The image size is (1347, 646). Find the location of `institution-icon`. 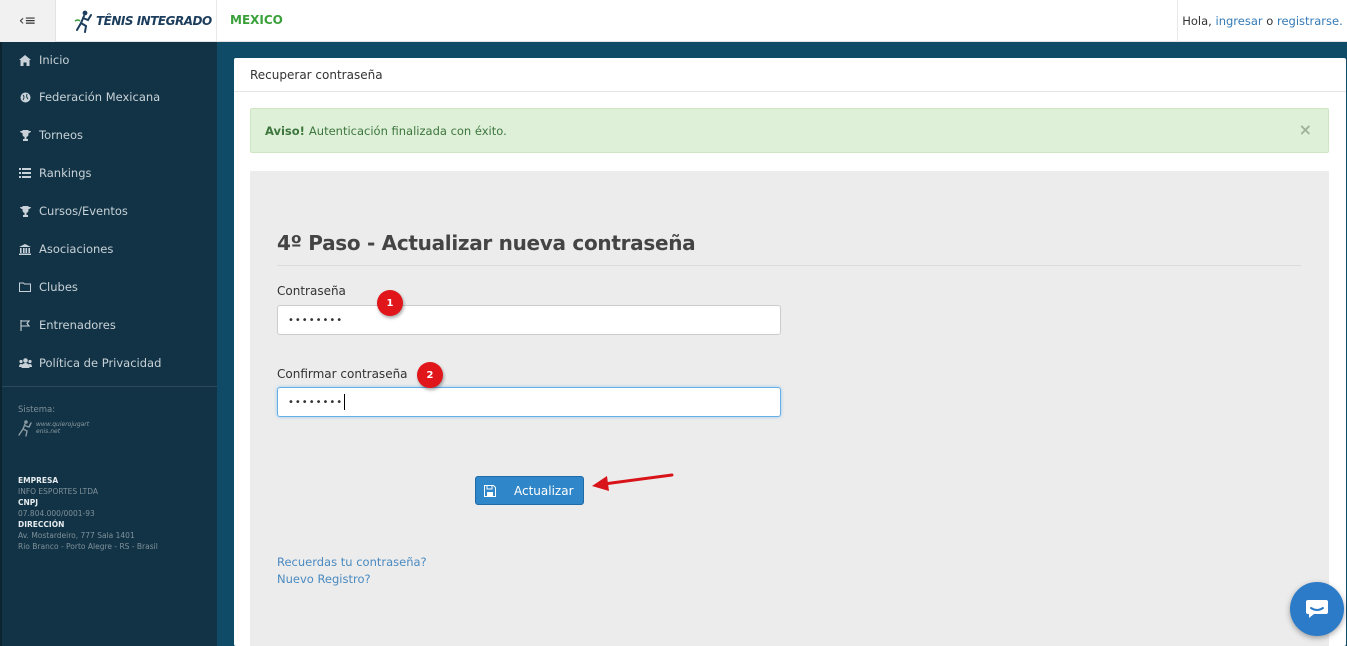

institution-icon is located at coordinates (25, 249).